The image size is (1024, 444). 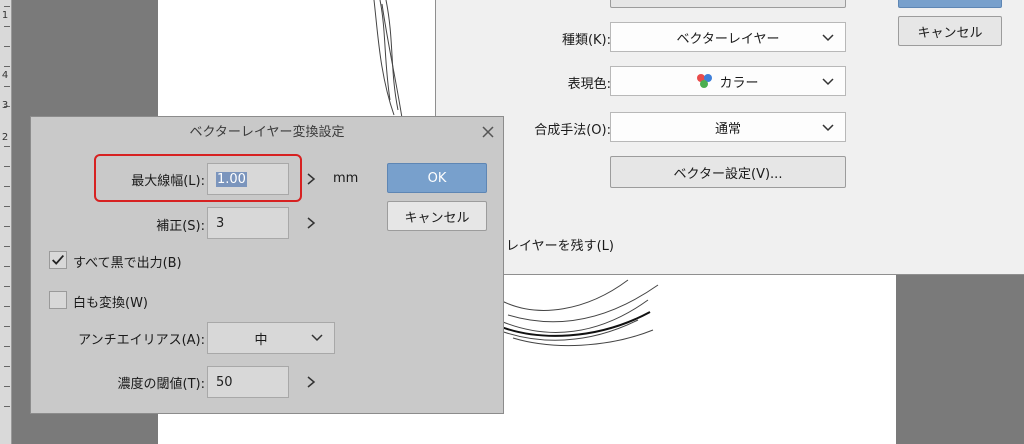 What do you see at coordinates (198, 178) in the screenshot?
I see `highlight-box` at bounding box center [198, 178].